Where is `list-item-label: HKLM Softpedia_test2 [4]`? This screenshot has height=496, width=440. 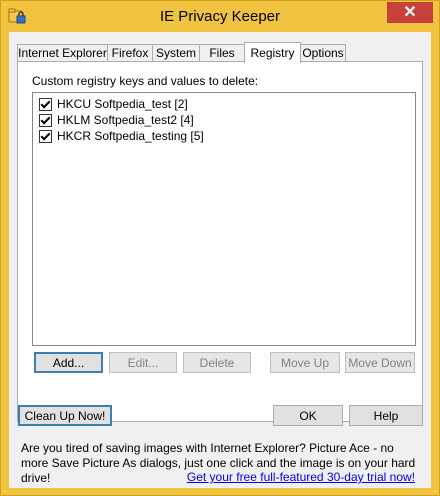 list-item-label: HKLM Softpedia_test2 [4] is located at coordinates (125, 120).